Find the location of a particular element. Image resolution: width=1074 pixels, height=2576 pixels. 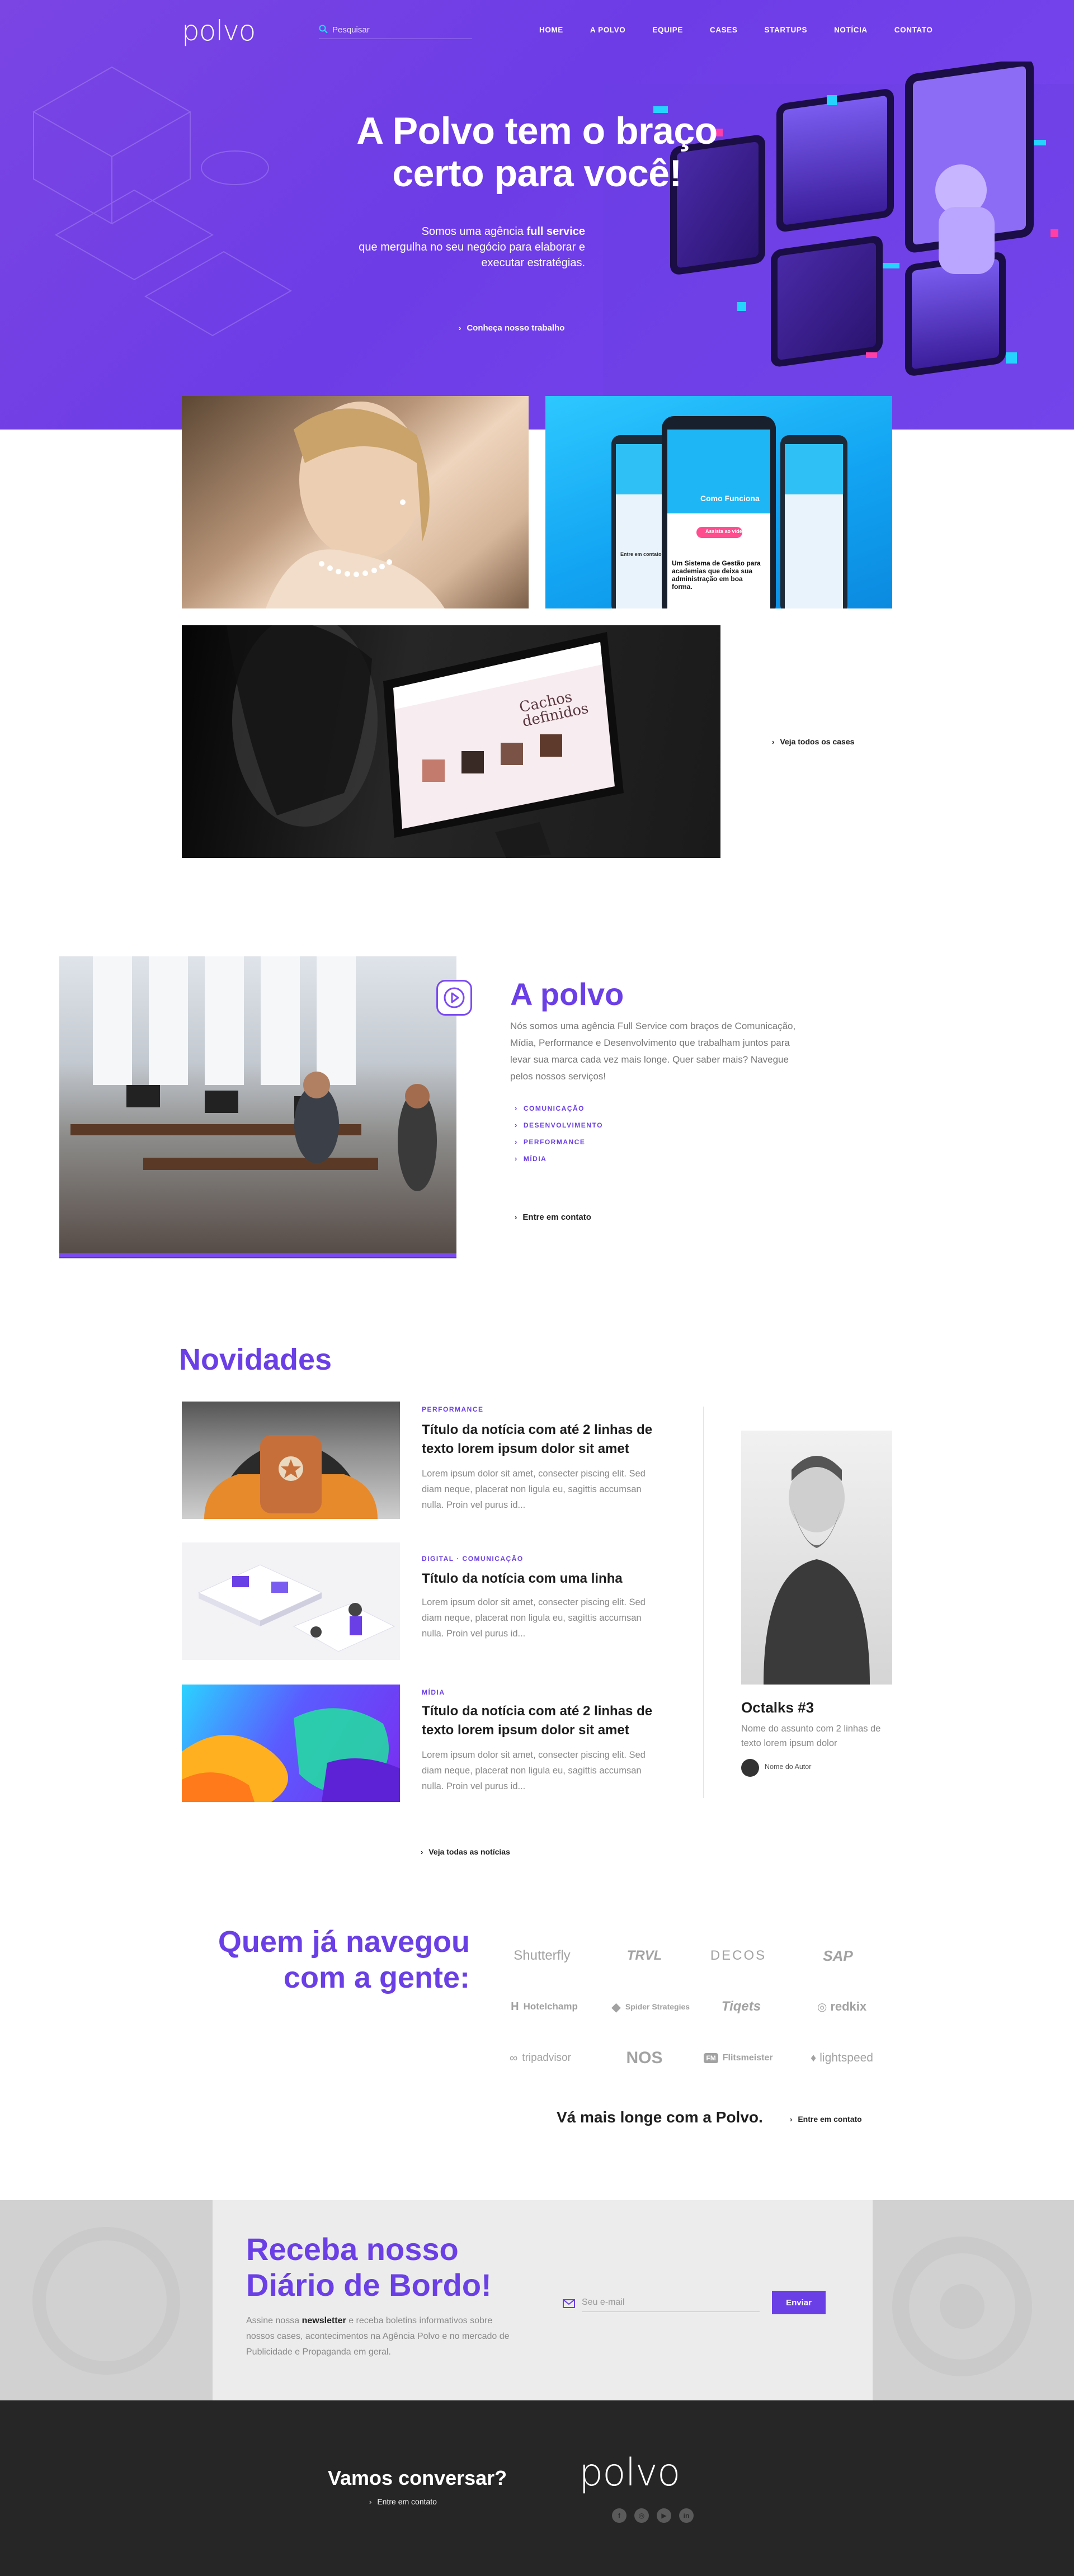

spider-mark-icon: ◆ is located at coordinates (616, 2006).